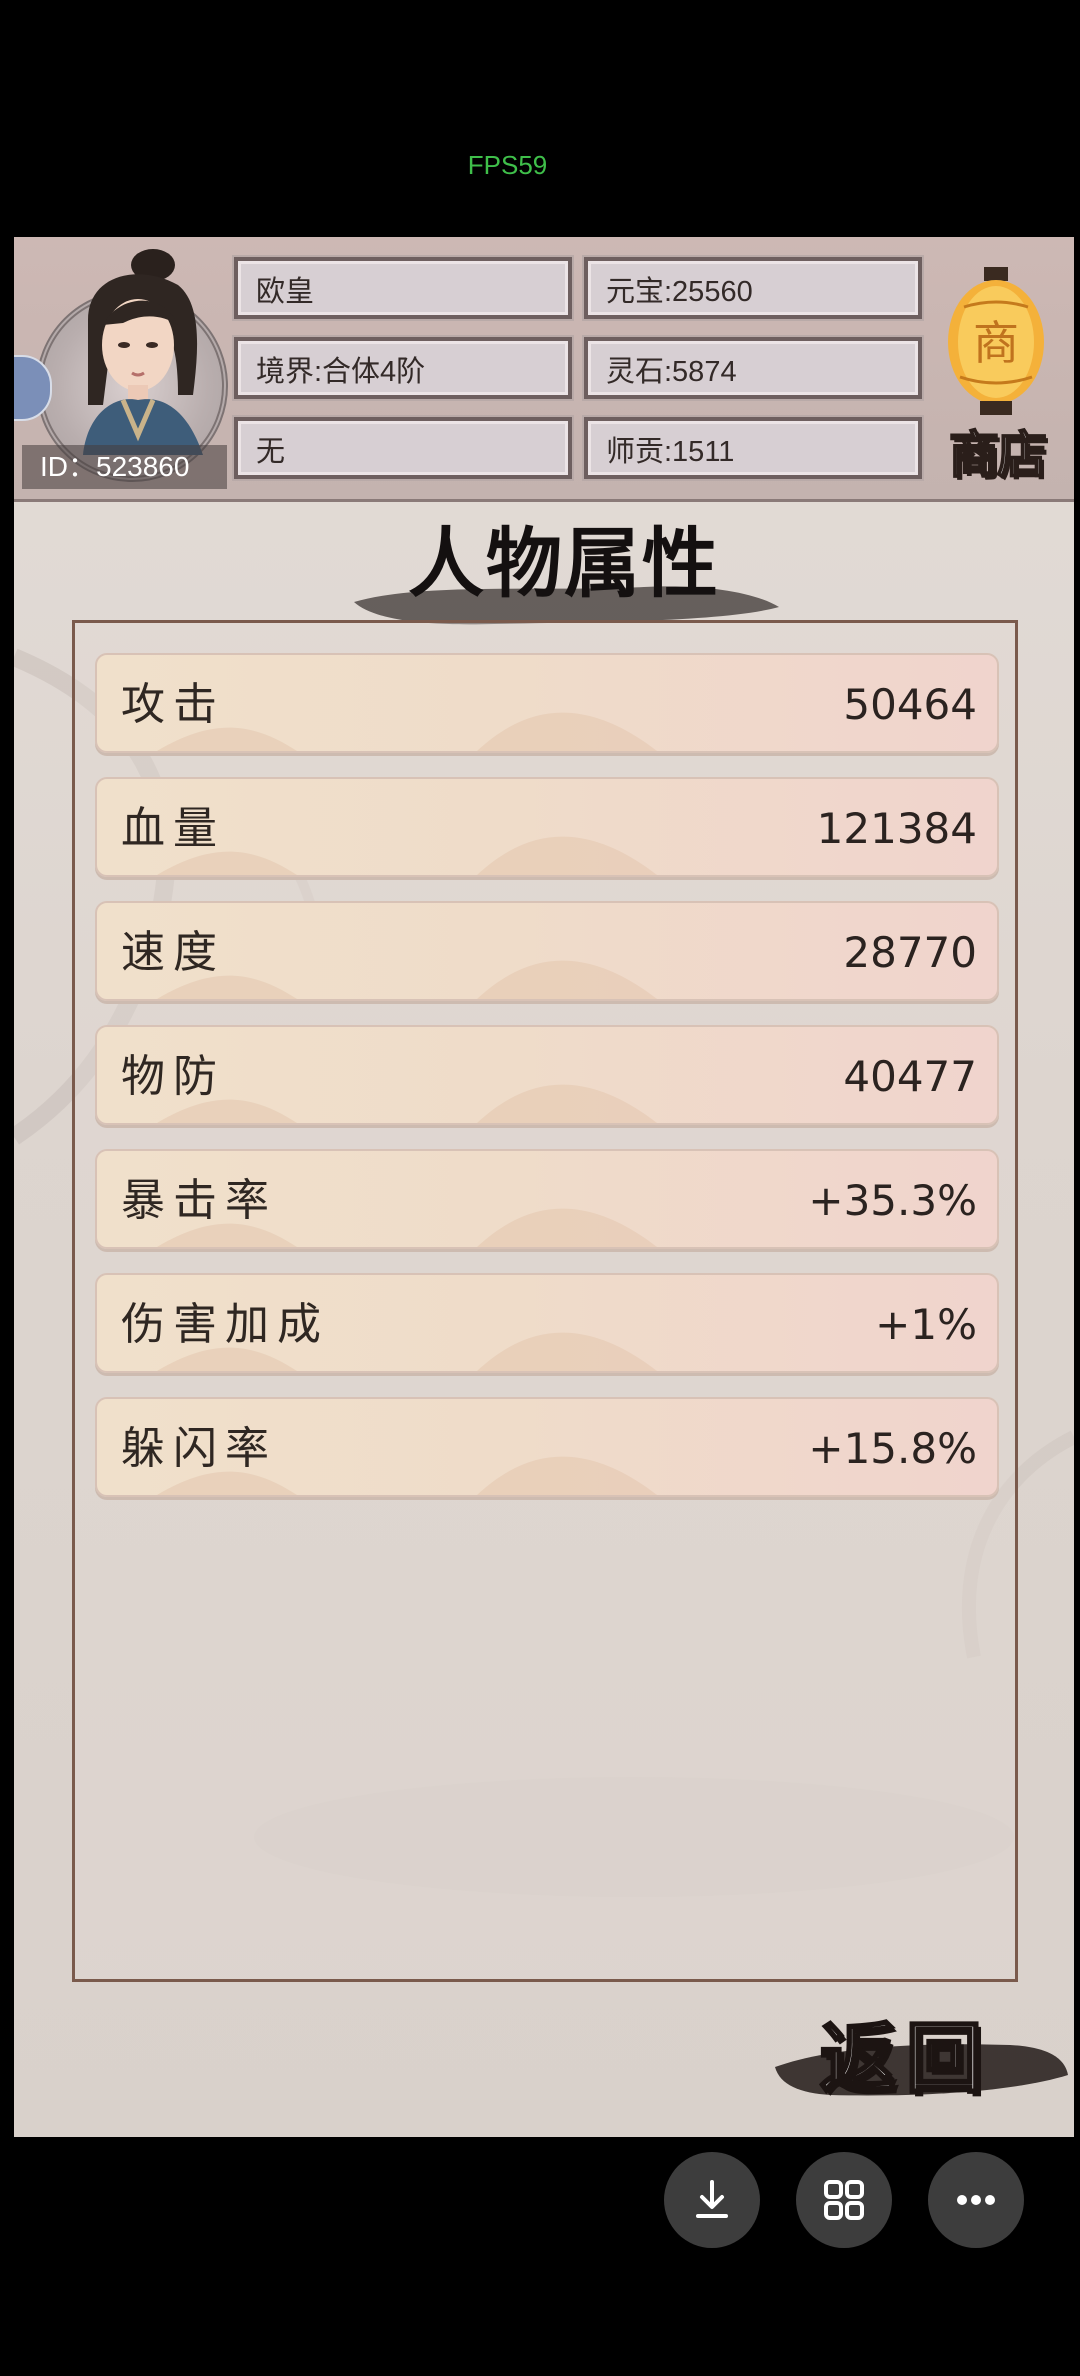 This screenshot has width=1080, height=2376. What do you see at coordinates (998, 454) in the screenshot?
I see `shop-label: 商店` at bounding box center [998, 454].